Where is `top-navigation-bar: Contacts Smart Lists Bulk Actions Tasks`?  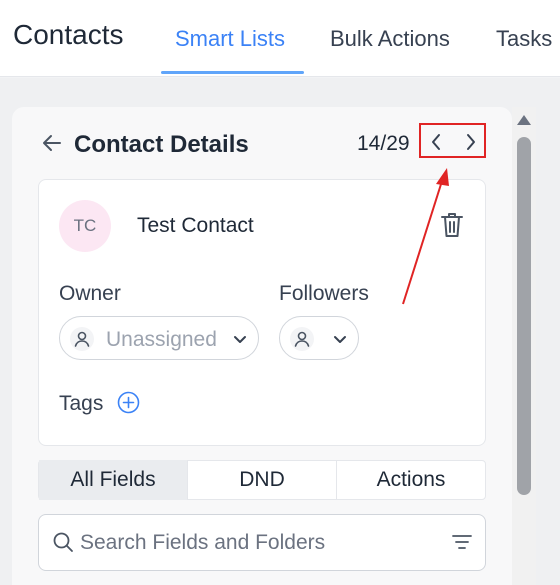
top-navigation-bar: Contacts Smart Lists Bulk Actions Tasks is located at coordinates (280, 38).